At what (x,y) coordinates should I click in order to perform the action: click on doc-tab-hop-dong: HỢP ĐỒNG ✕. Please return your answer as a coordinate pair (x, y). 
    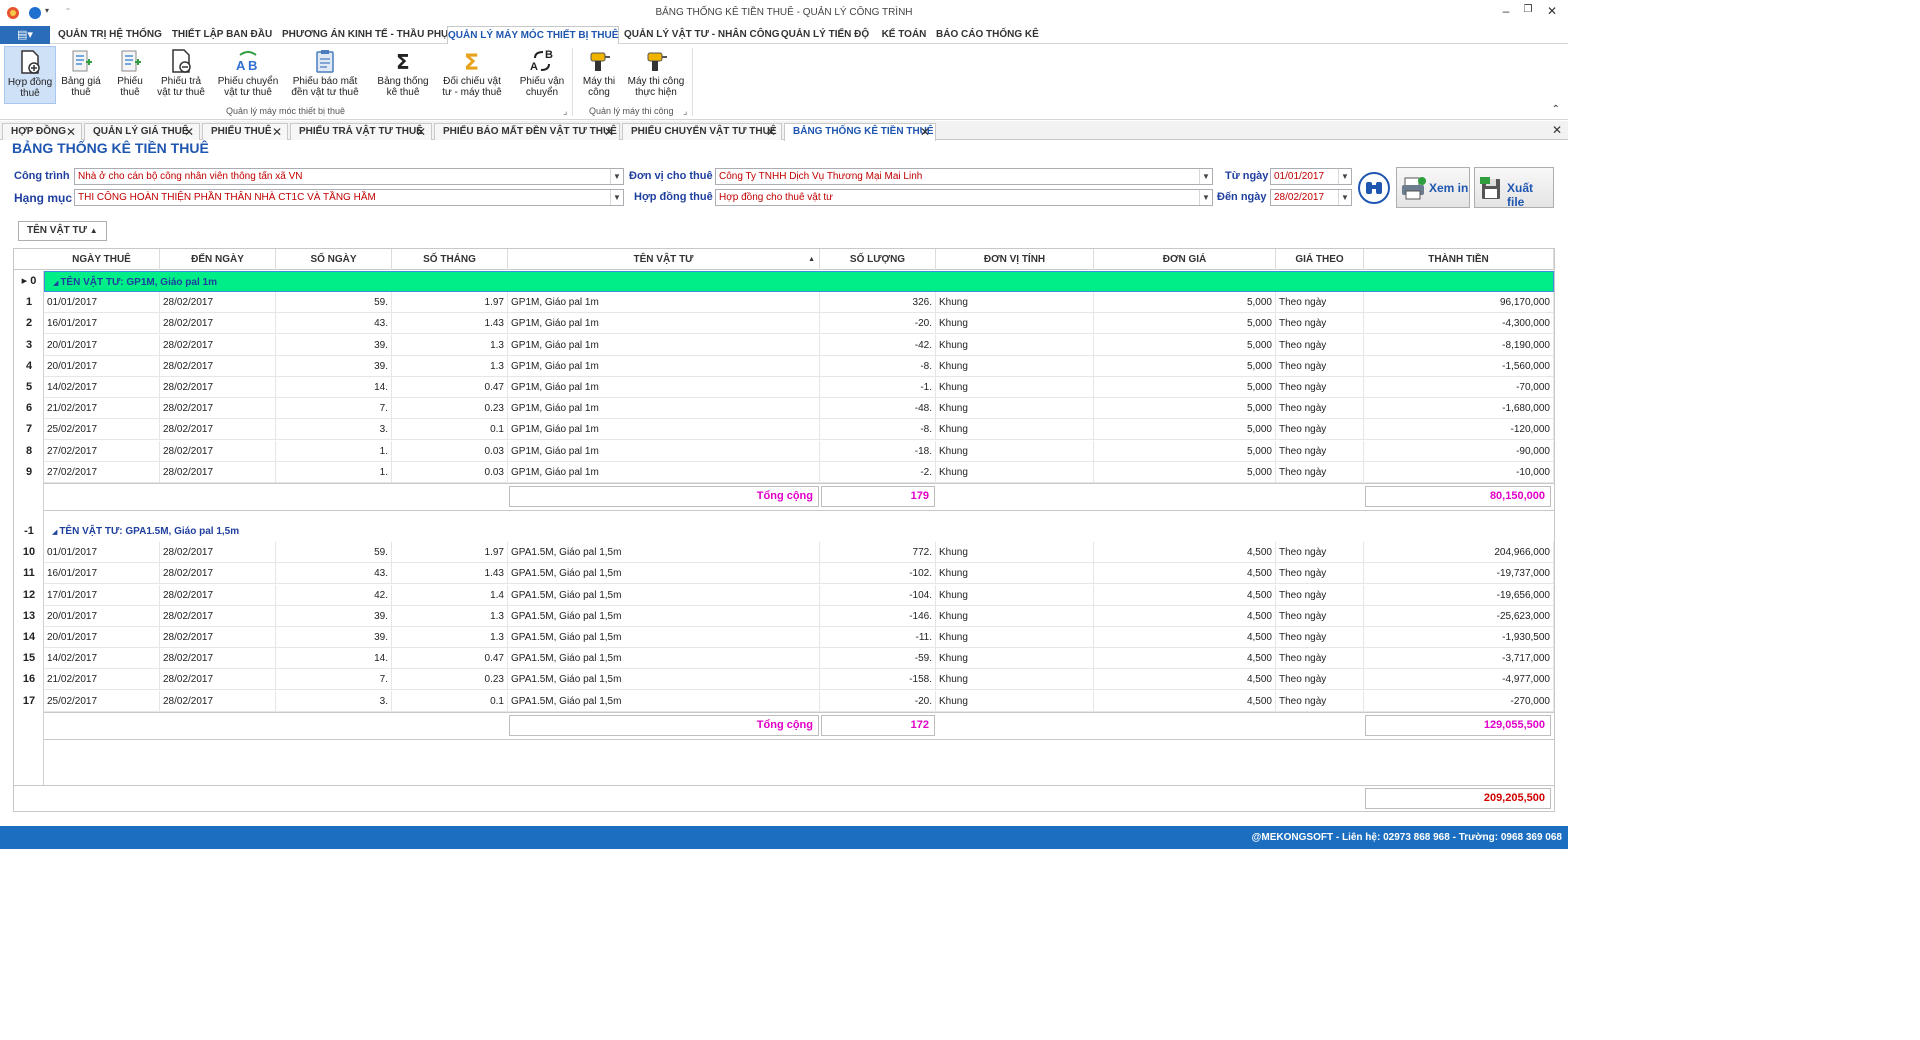
    Looking at the image, I should click on (42, 131).